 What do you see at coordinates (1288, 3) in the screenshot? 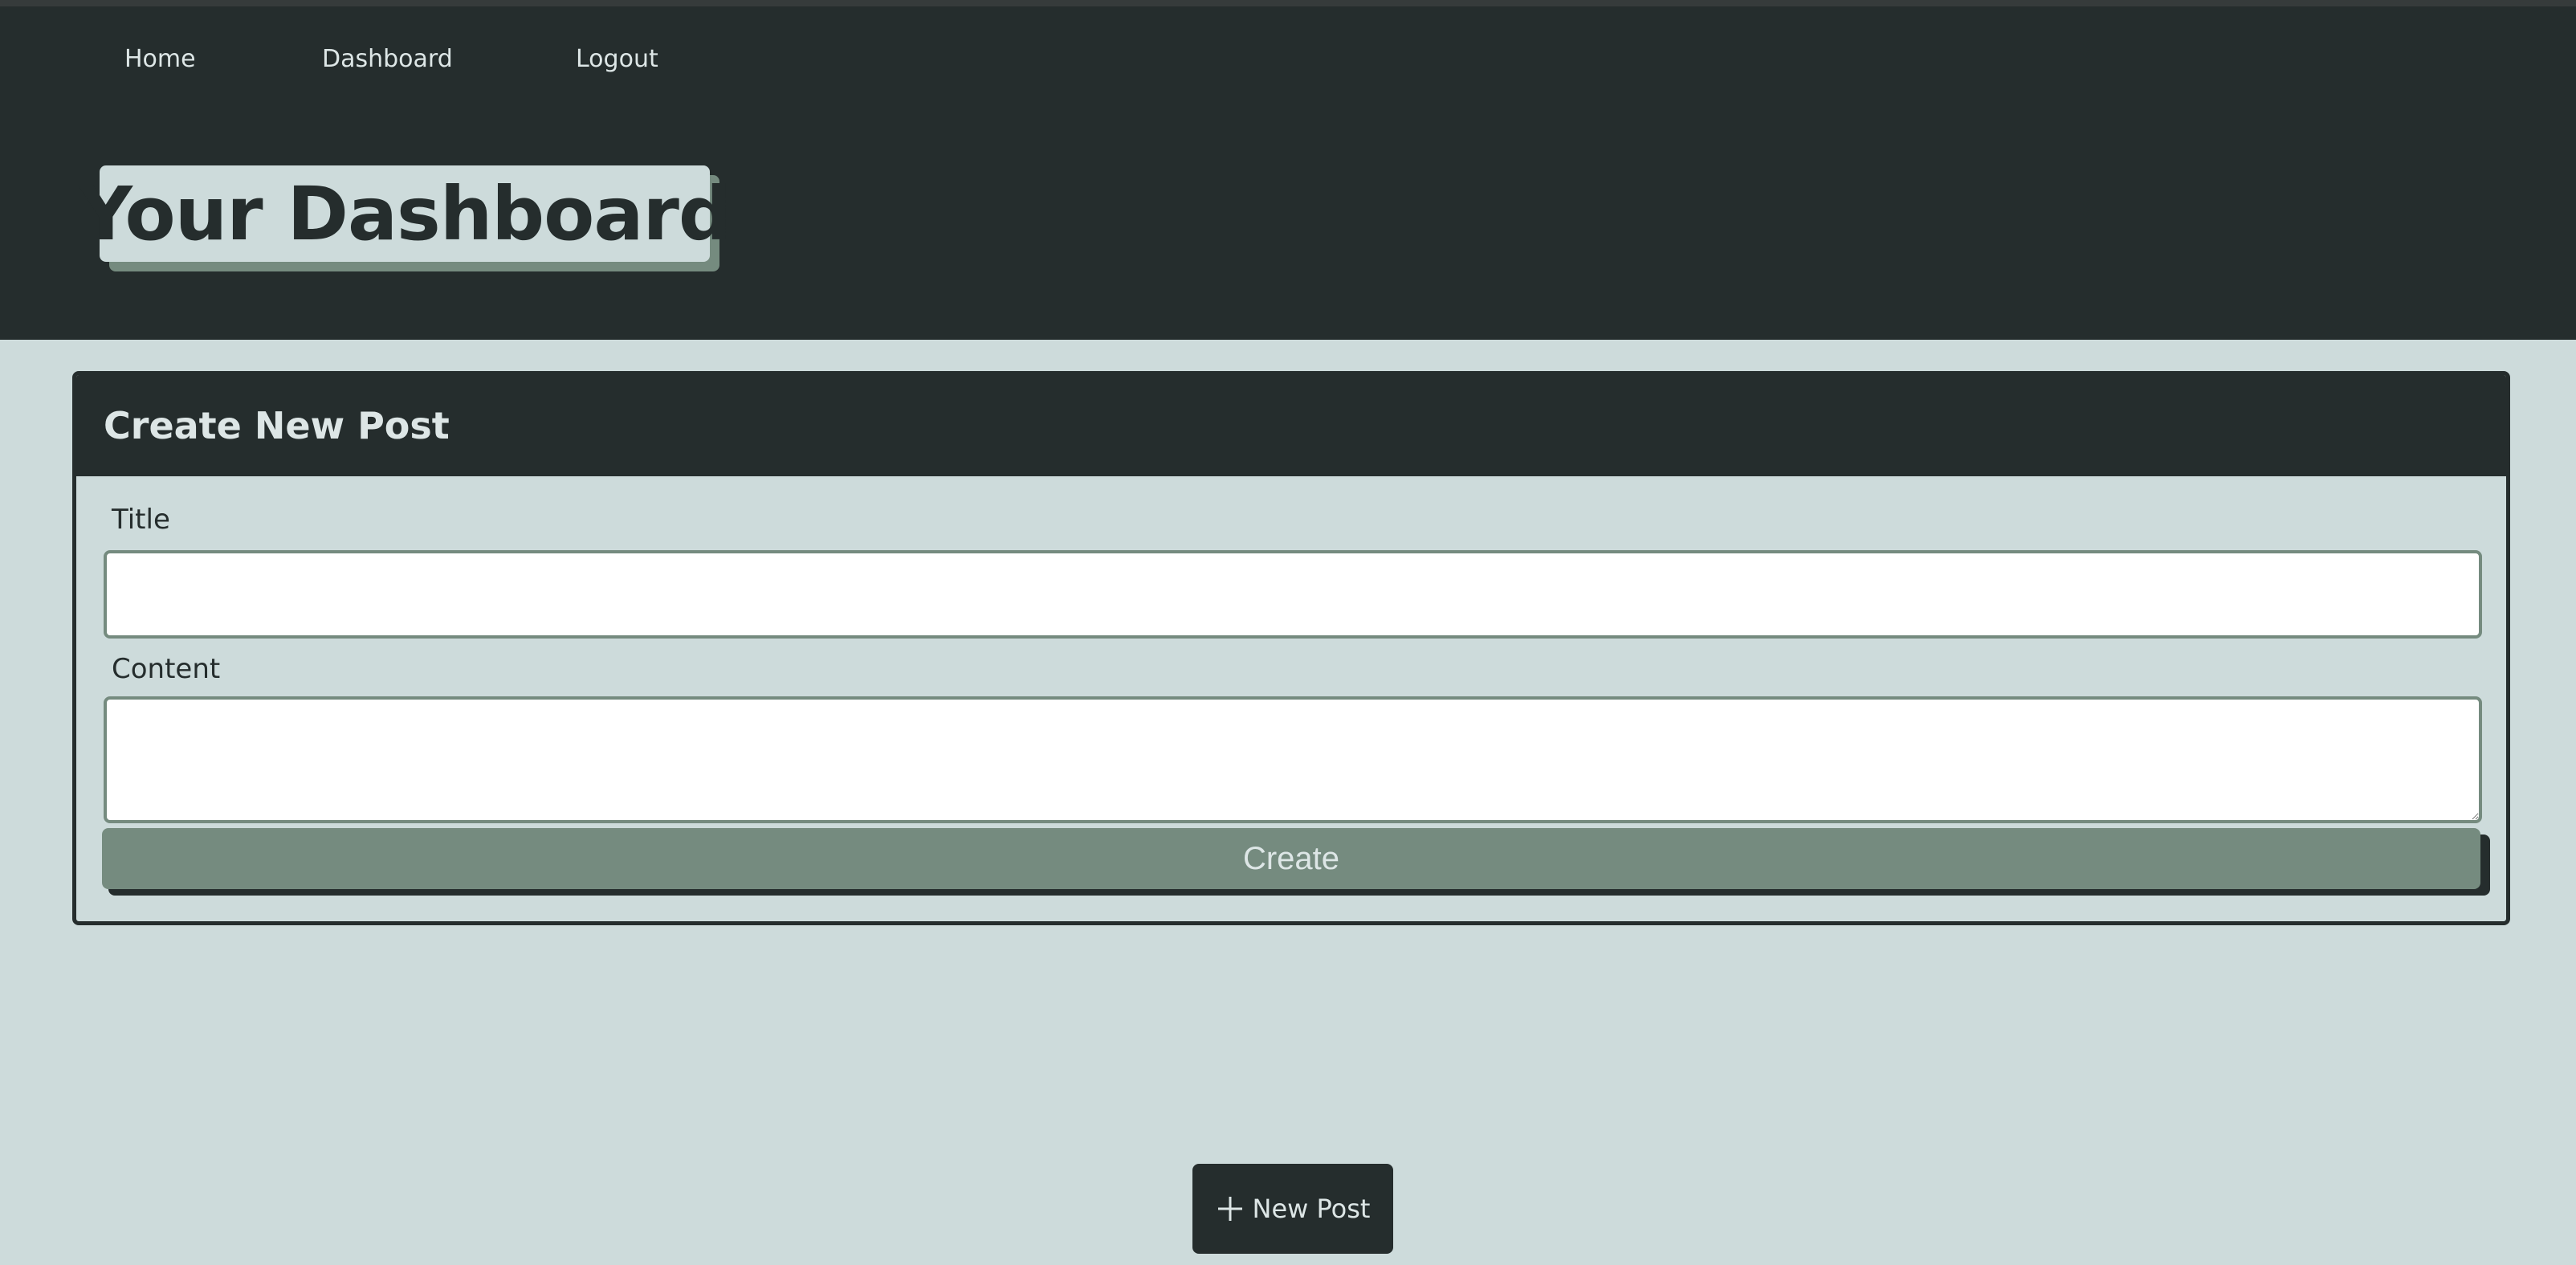
I see `top-strip` at bounding box center [1288, 3].